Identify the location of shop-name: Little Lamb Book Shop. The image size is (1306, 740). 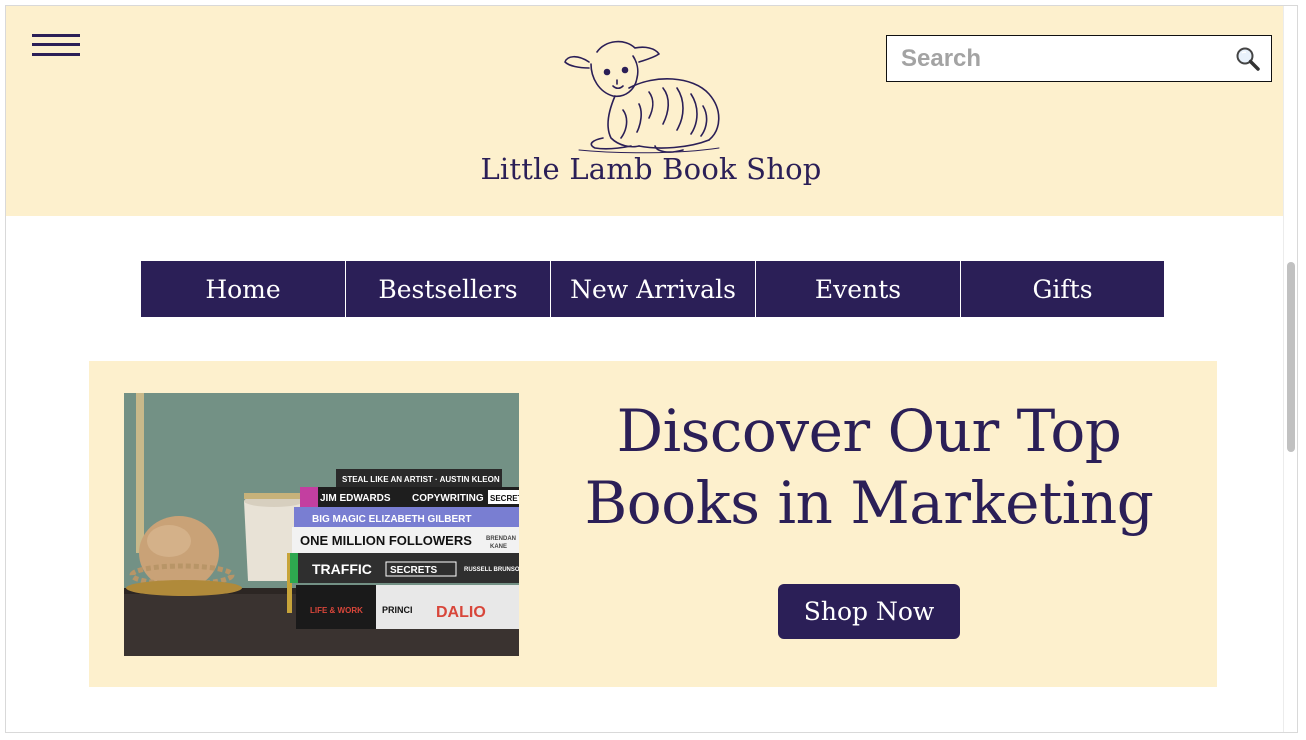
(651, 169).